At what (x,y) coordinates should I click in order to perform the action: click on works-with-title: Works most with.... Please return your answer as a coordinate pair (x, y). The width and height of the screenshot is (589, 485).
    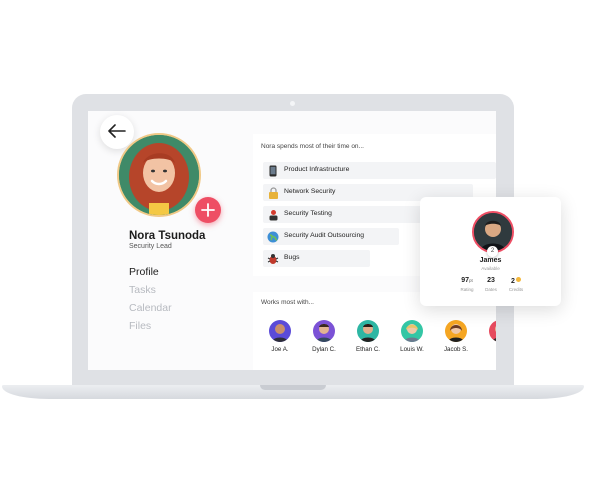
    Looking at the image, I should click on (287, 302).